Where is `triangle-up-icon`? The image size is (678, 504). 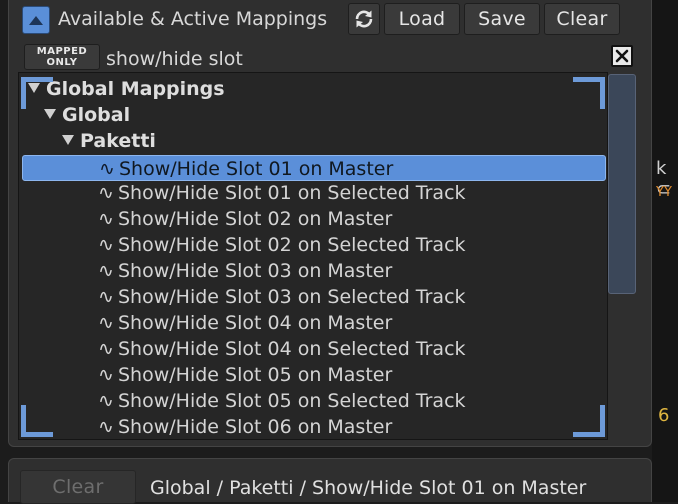 triangle-up-icon is located at coordinates (36, 20).